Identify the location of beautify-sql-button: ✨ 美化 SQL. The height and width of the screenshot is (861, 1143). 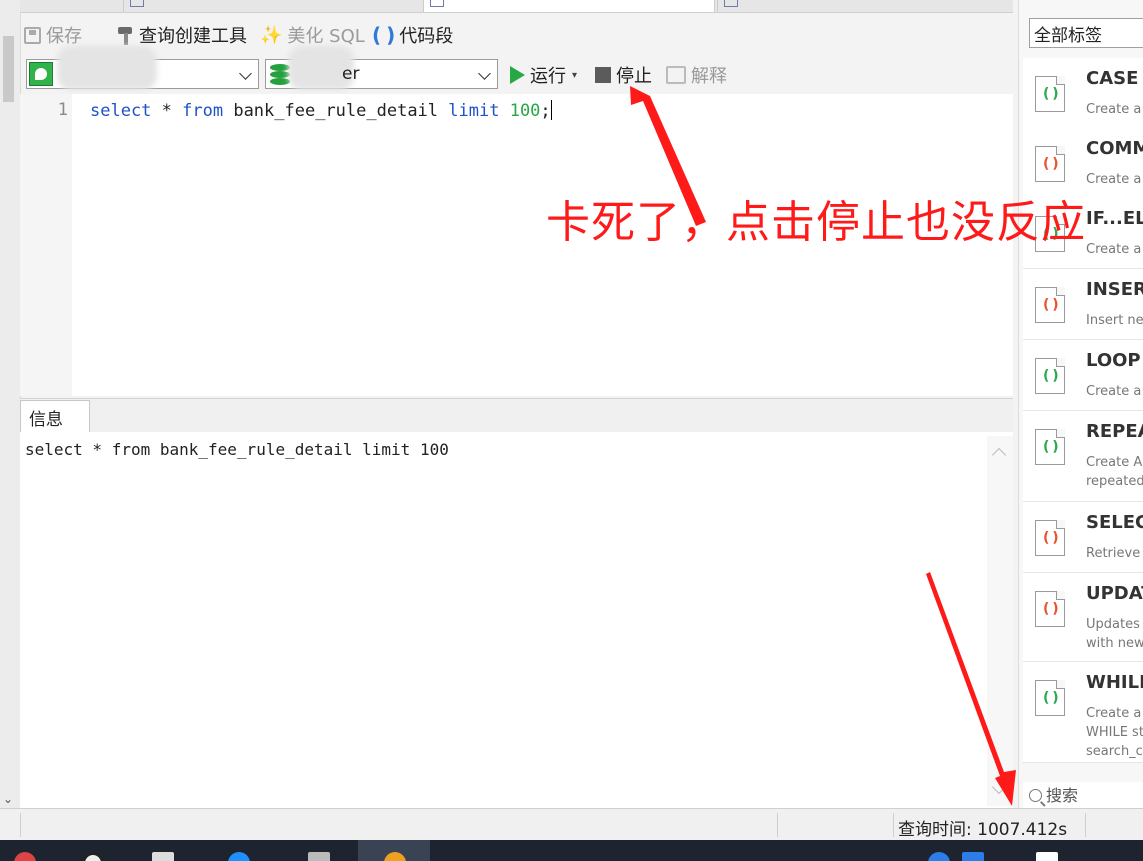
(312, 35).